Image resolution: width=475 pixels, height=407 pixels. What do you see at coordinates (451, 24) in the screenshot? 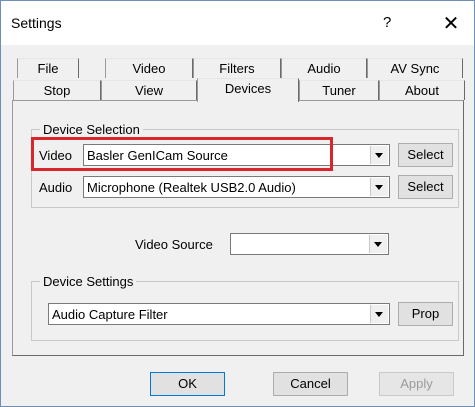
I see `close-button: ✕` at bounding box center [451, 24].